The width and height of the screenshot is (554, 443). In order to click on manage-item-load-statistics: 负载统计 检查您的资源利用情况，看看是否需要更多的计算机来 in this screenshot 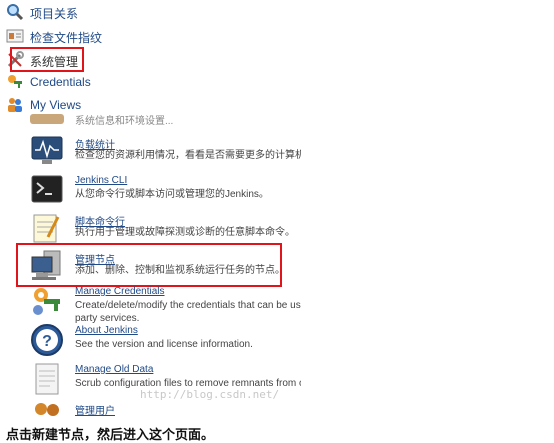, I will do `click(160, 154)`.